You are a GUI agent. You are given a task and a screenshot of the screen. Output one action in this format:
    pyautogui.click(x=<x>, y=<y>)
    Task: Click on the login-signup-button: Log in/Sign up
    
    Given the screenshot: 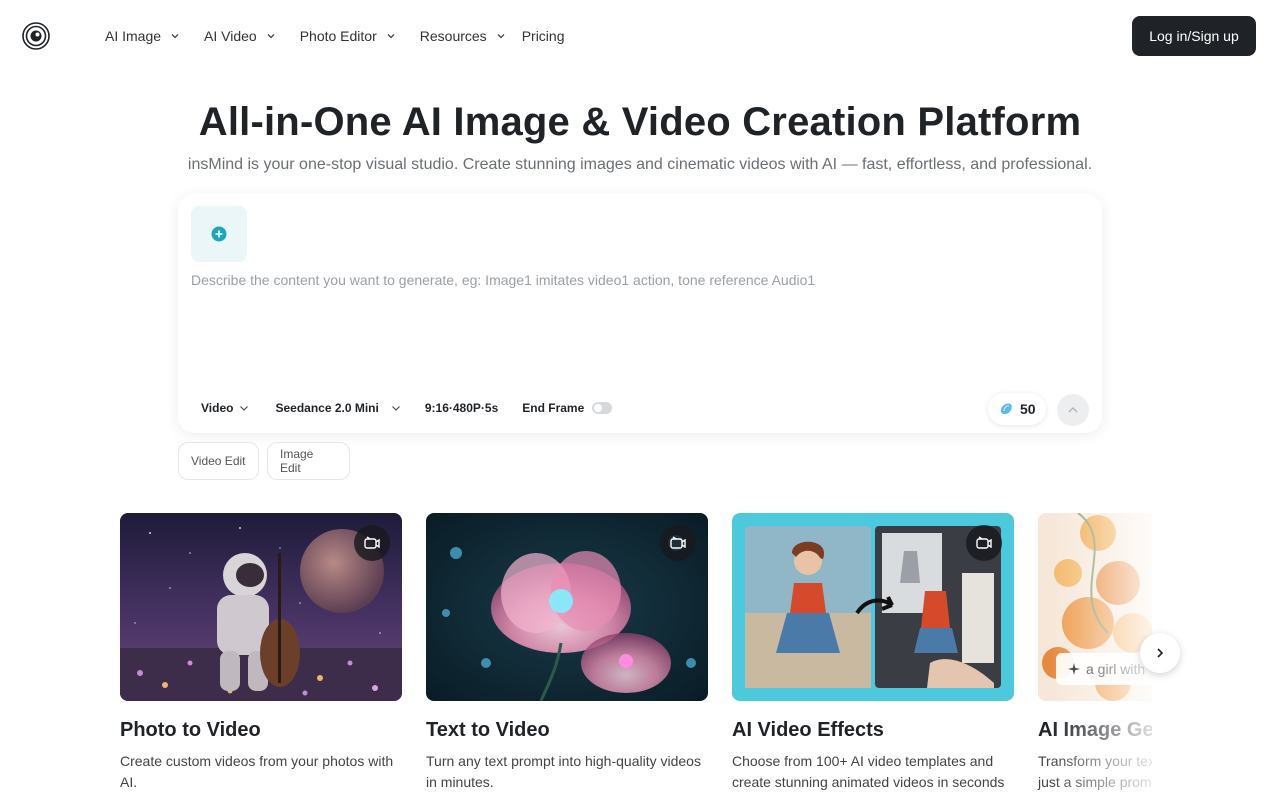 What is the action you would take?
    pyautogui.click(x=1194, y=36)
    